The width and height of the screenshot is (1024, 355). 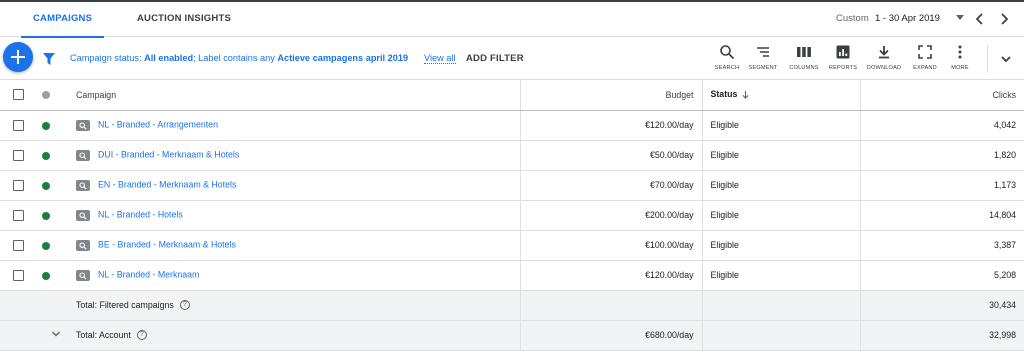 What do you see at coordinates (843, 52) in the screenshot?
I see `reports-icon` at bounding box center [843, 52].